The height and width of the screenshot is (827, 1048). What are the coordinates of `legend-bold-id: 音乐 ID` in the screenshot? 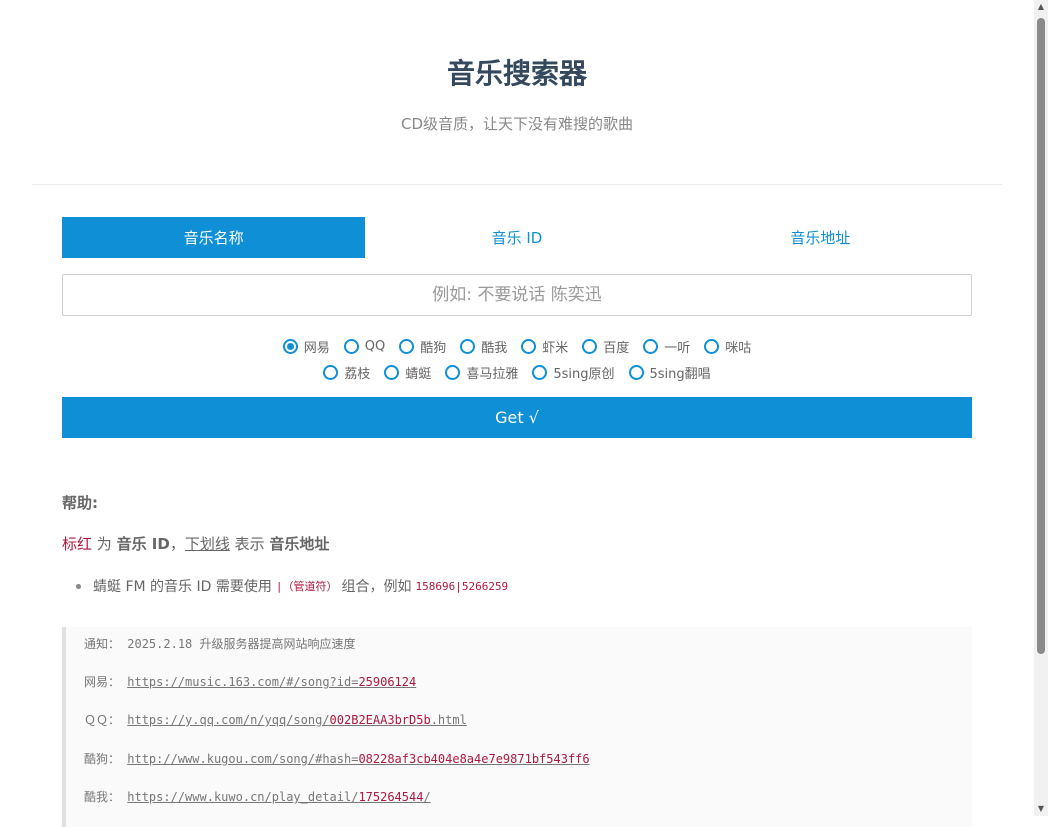 It's located at (143, 544).